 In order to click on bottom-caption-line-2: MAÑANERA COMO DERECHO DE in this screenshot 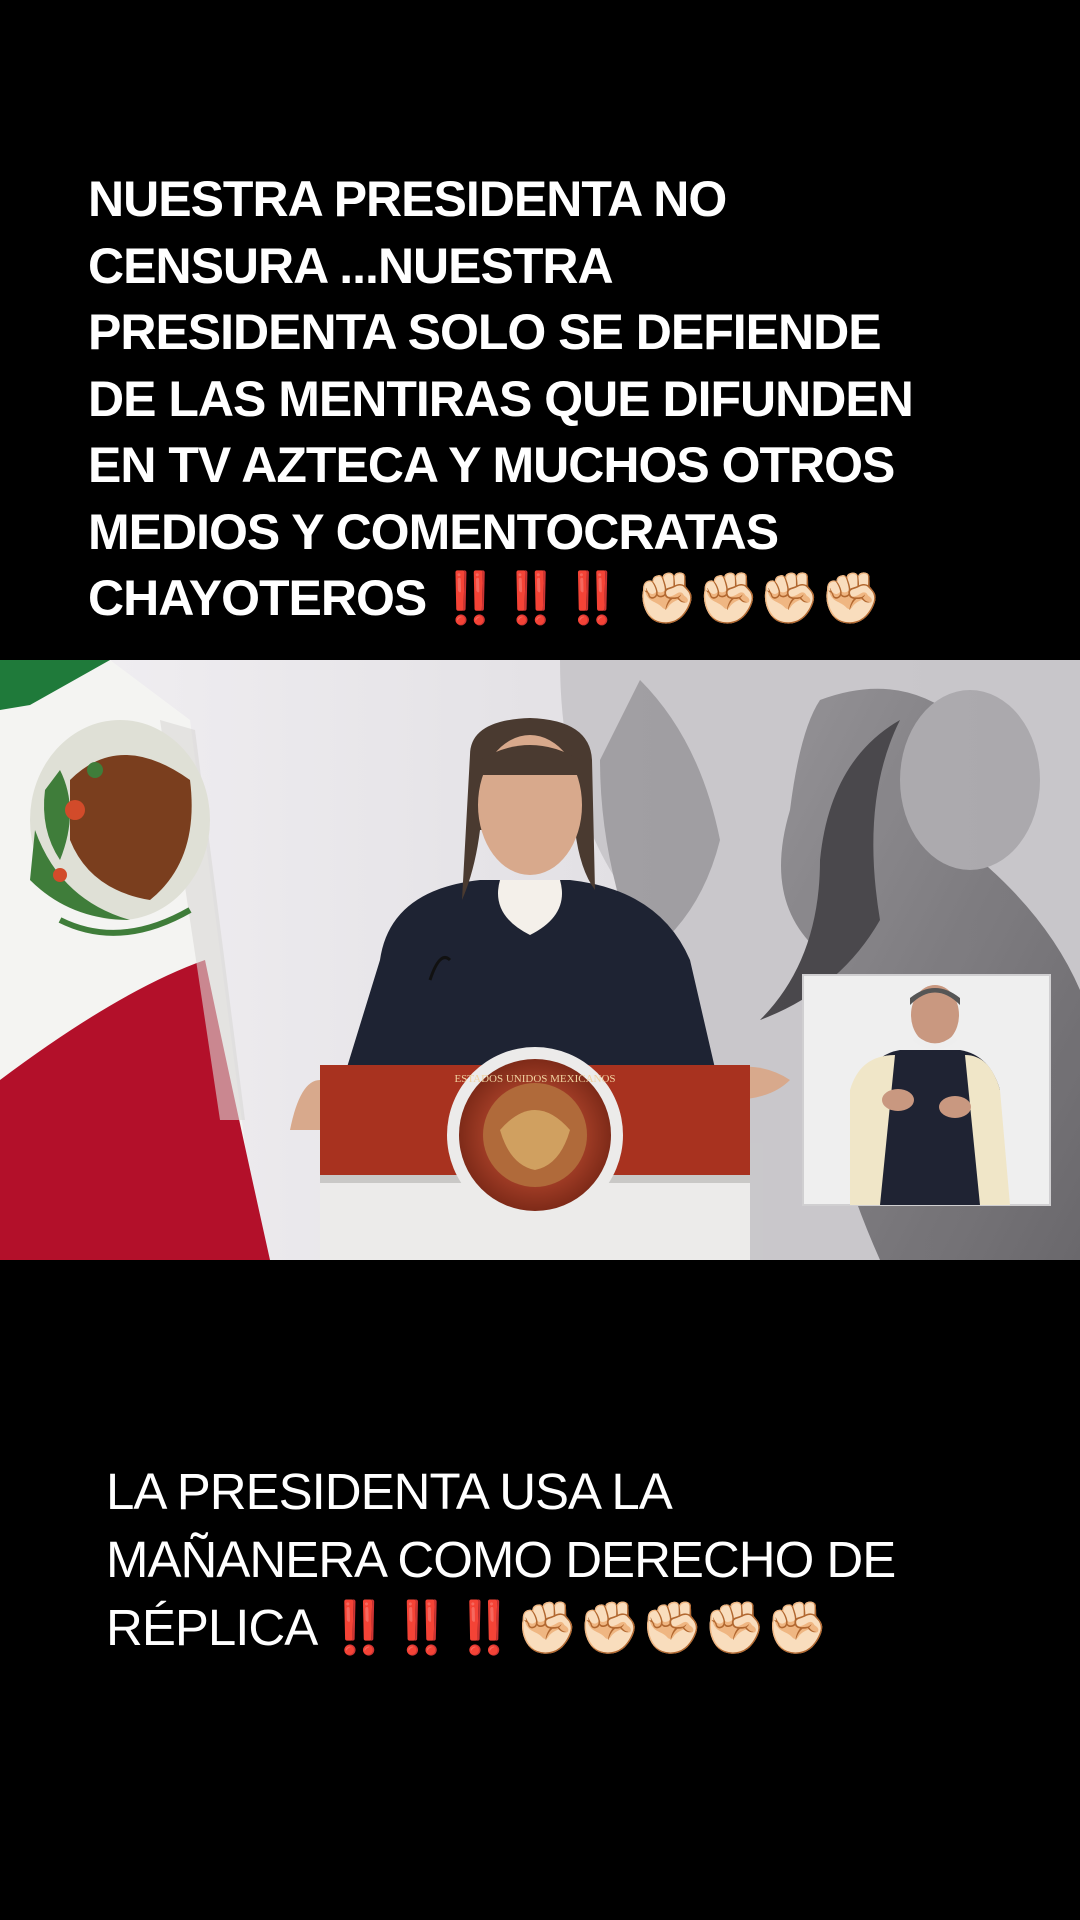, I will do `click(501, 1559)`.